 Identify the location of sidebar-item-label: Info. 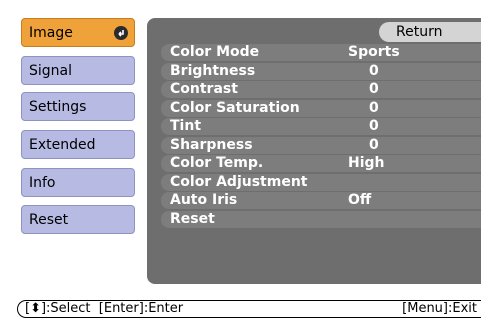
(42, 183).